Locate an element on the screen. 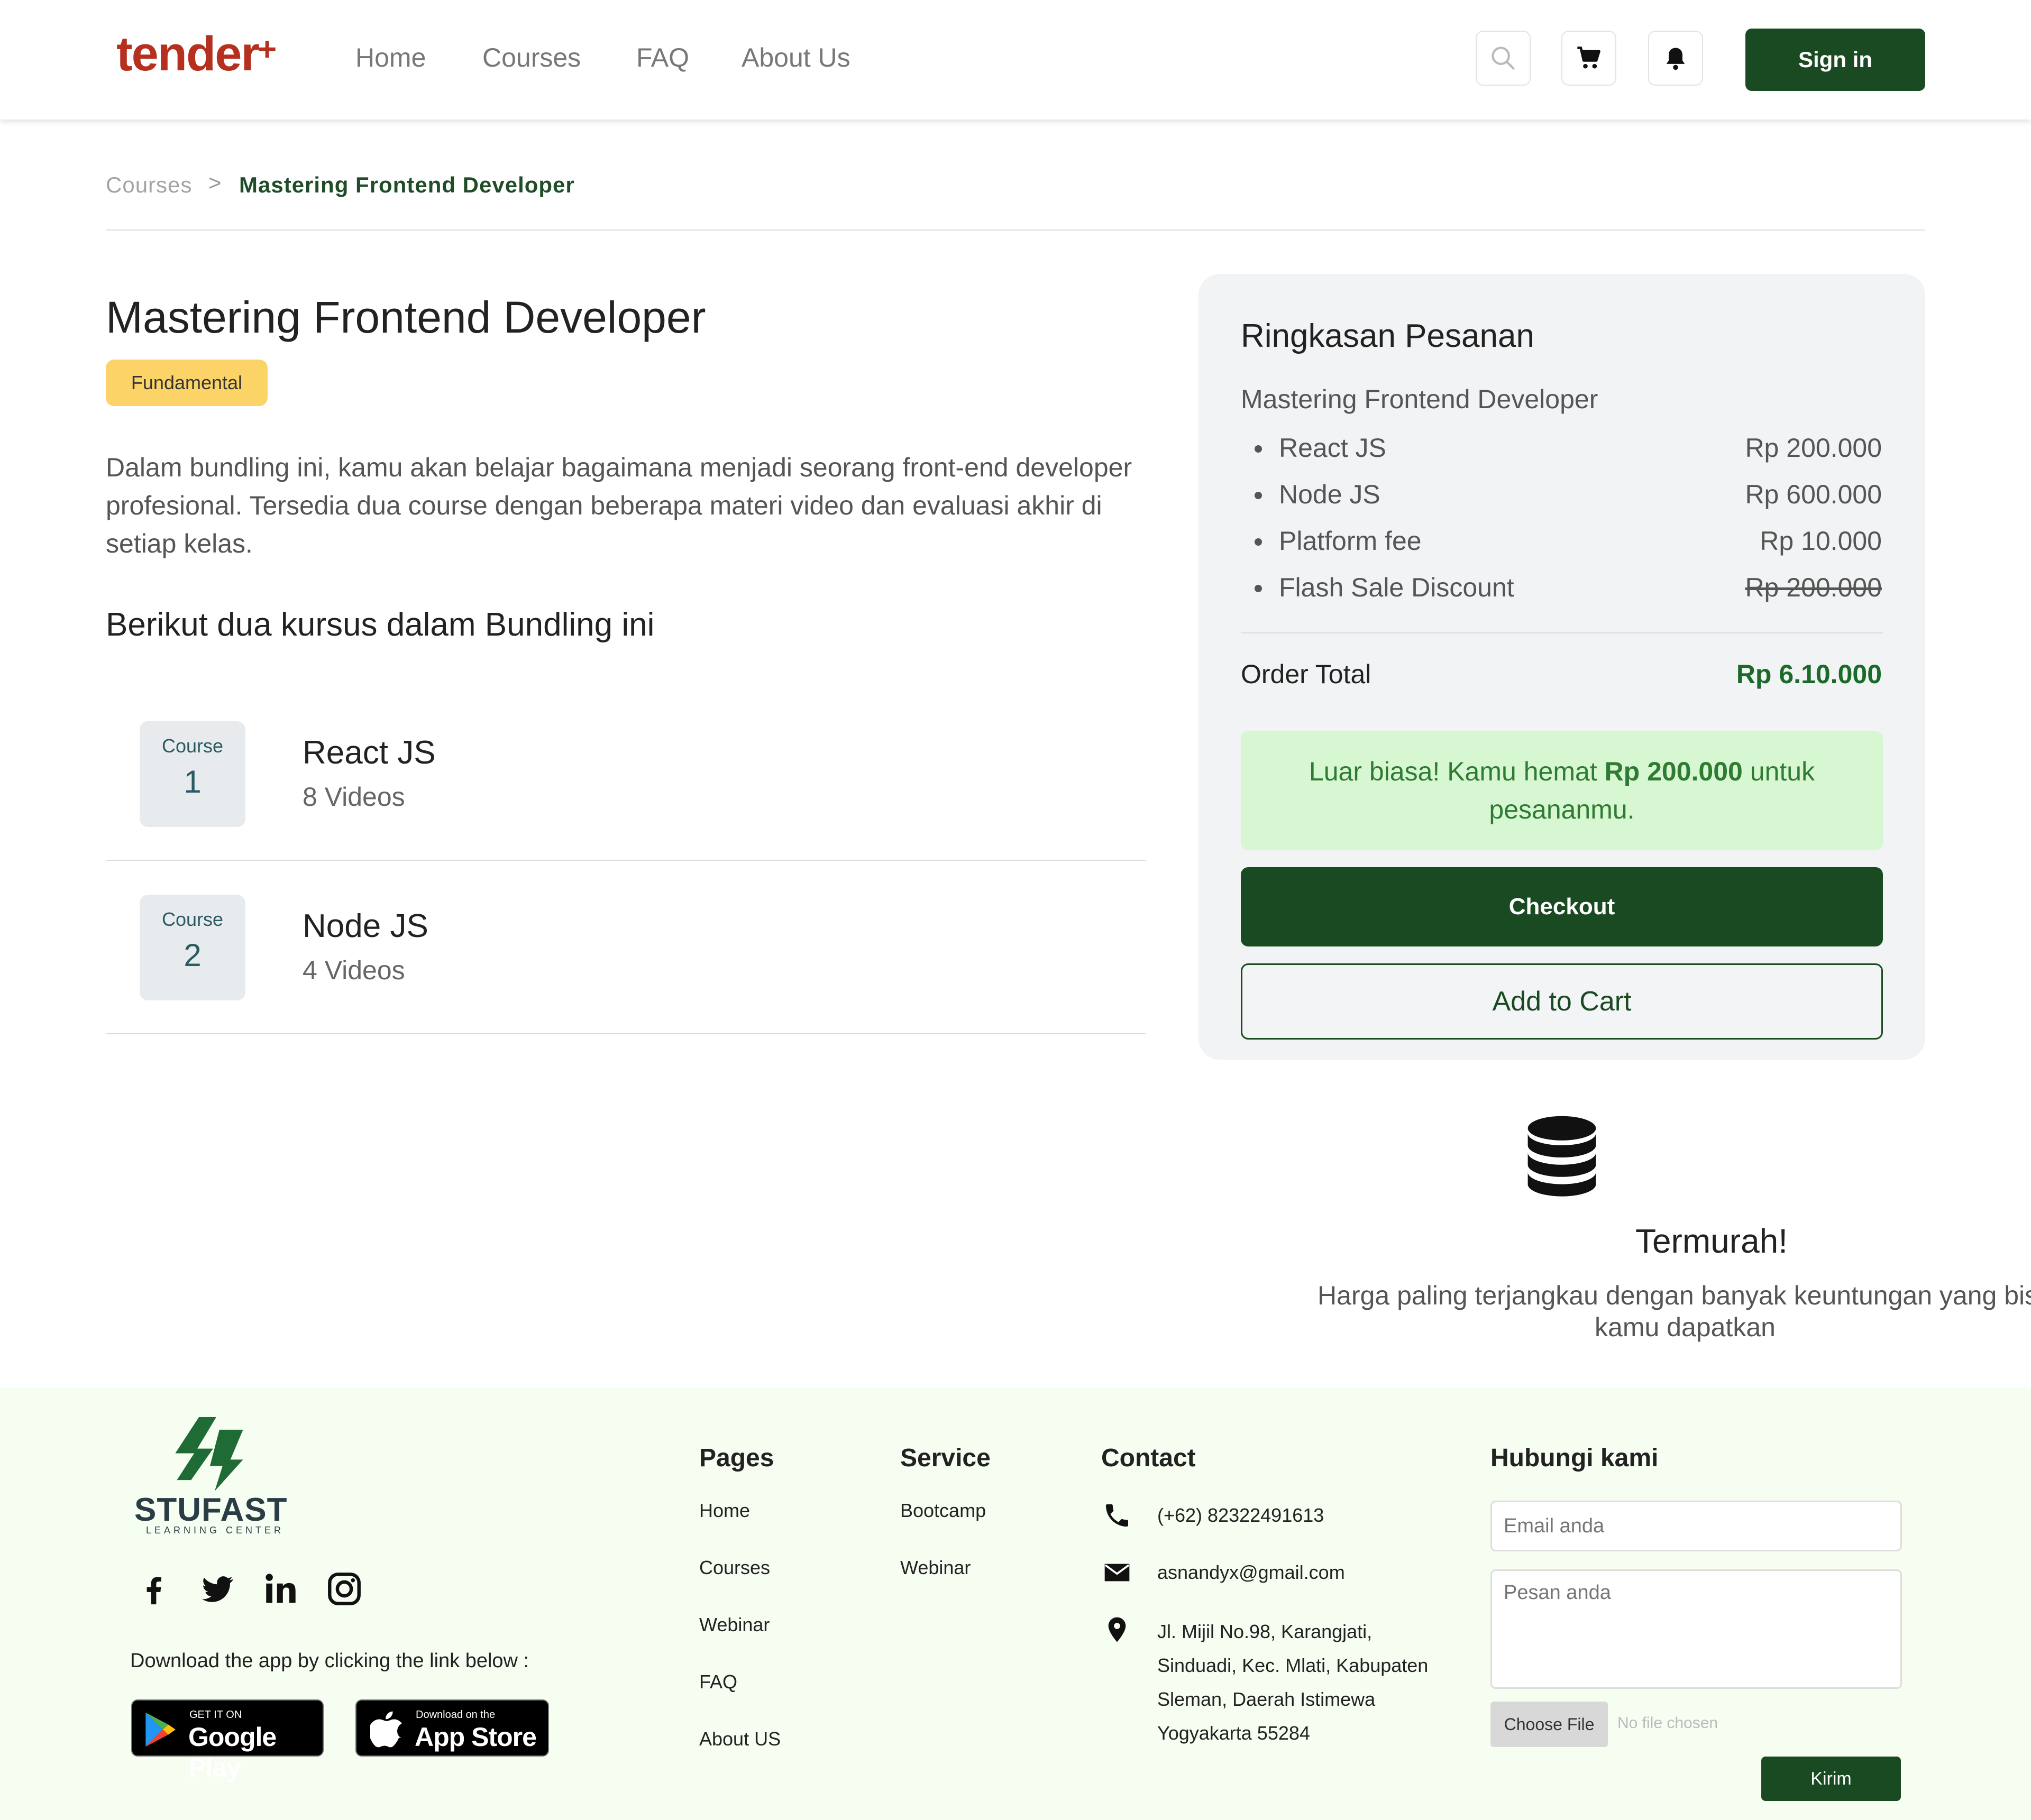 The height and width of the screenshot is (1820, 2031). location-pin-icon is located at coordinates (1117, 1629).